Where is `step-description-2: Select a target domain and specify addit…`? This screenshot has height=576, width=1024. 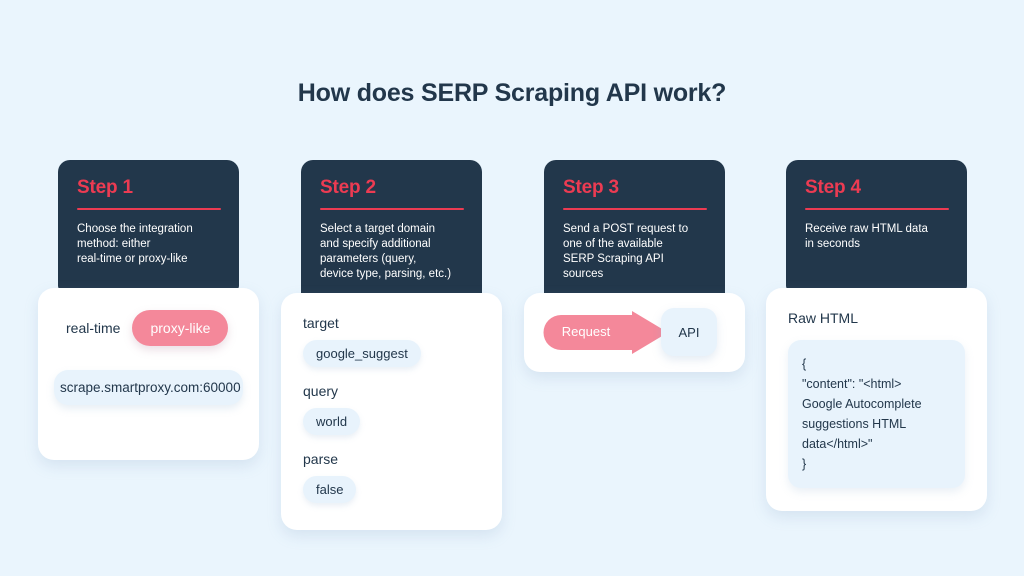 step-description-2: Select a target domain and specify addit… is located at coordinates (386, 251).